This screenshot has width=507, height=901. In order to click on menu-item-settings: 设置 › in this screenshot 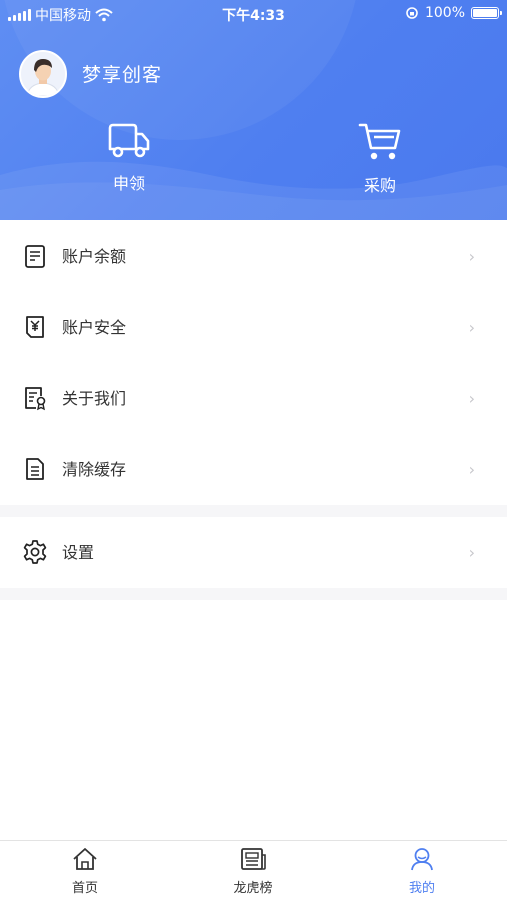, I will do `click(253, 552)`.